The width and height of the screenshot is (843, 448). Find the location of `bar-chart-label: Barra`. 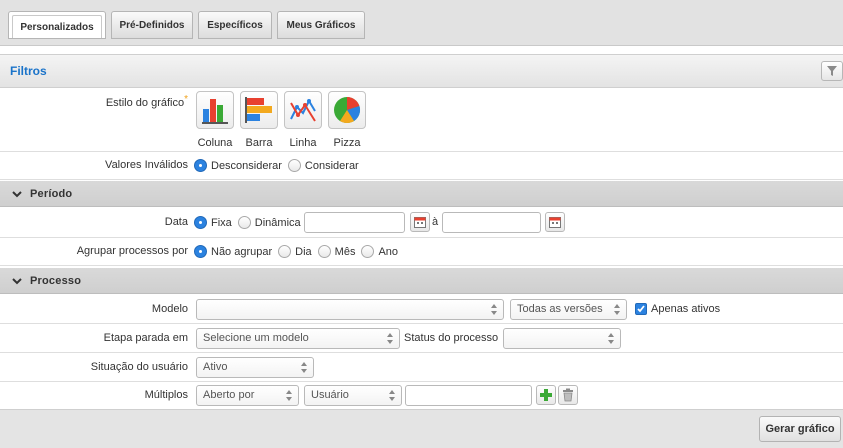

bar-chart-label: Barra is located at coordinates (259, 143).